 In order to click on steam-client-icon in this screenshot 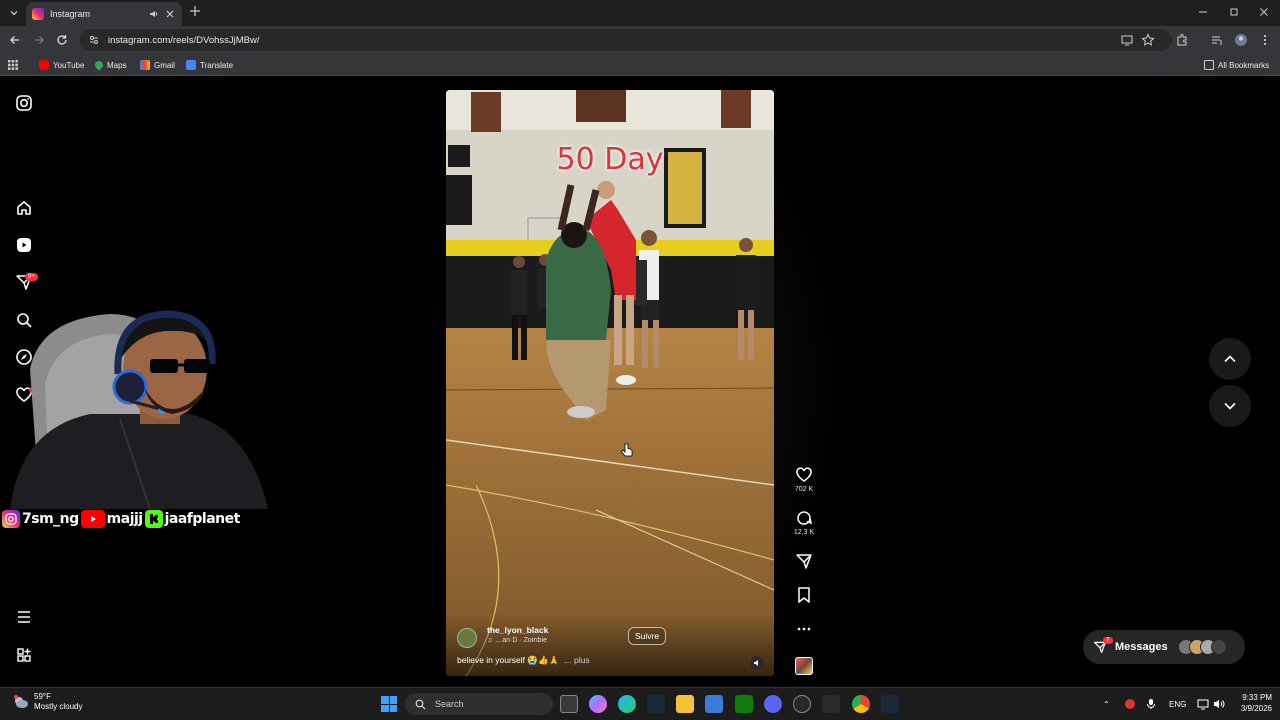, I will do `click(890, 704)`.